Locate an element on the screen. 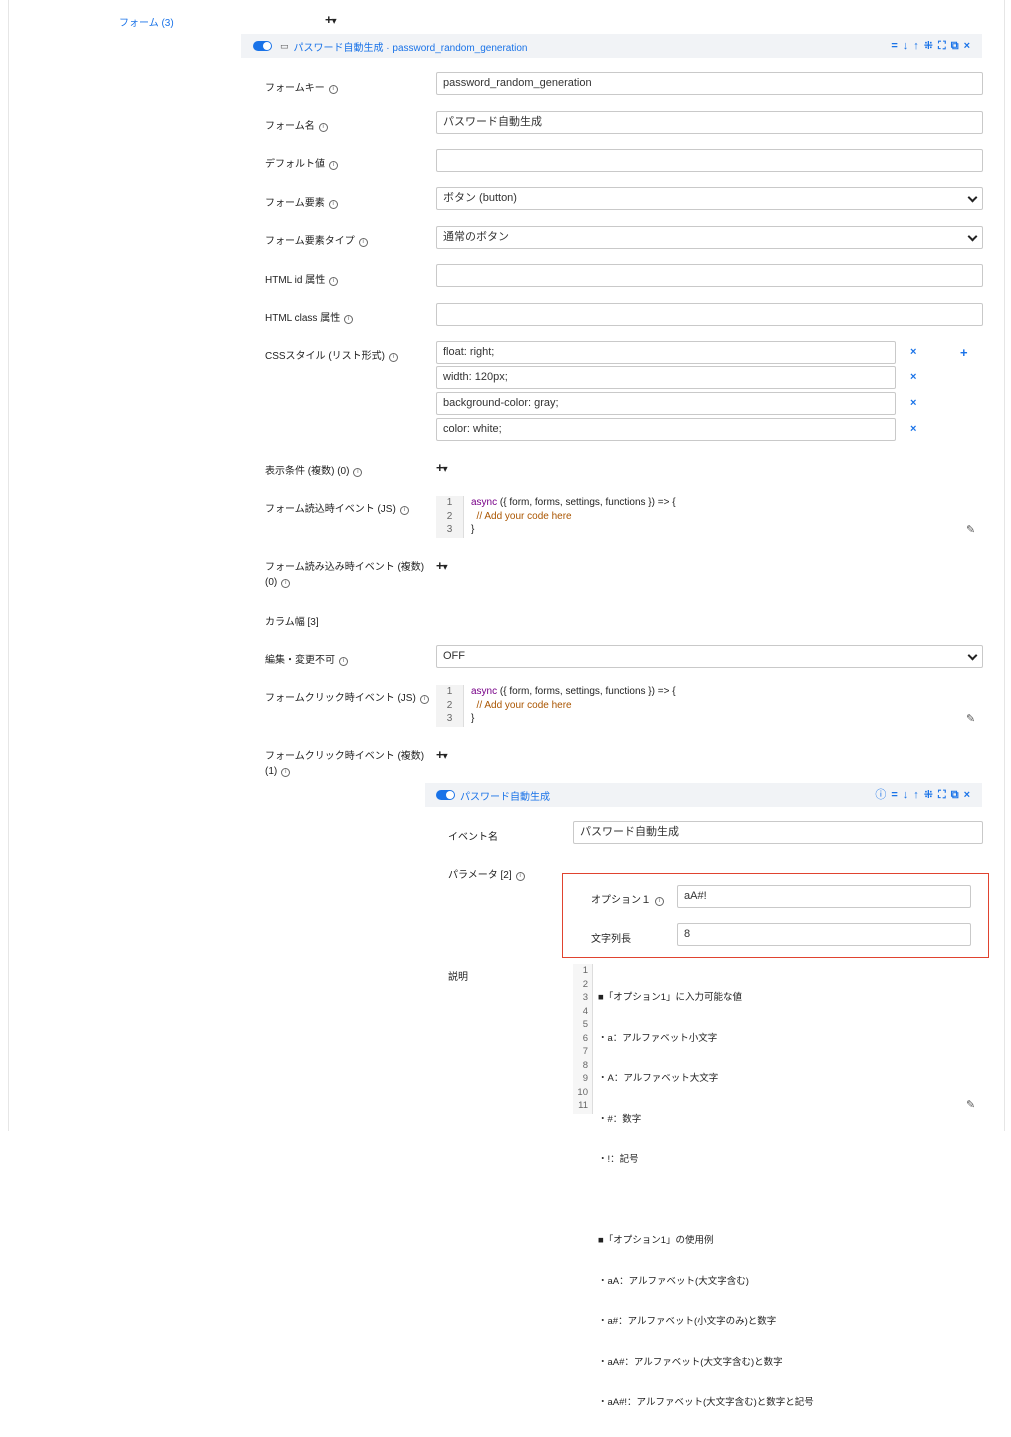 This screenshot has width=1011, height=1437. add-click-event-button: +▾ is located at coordinates (442, 754).